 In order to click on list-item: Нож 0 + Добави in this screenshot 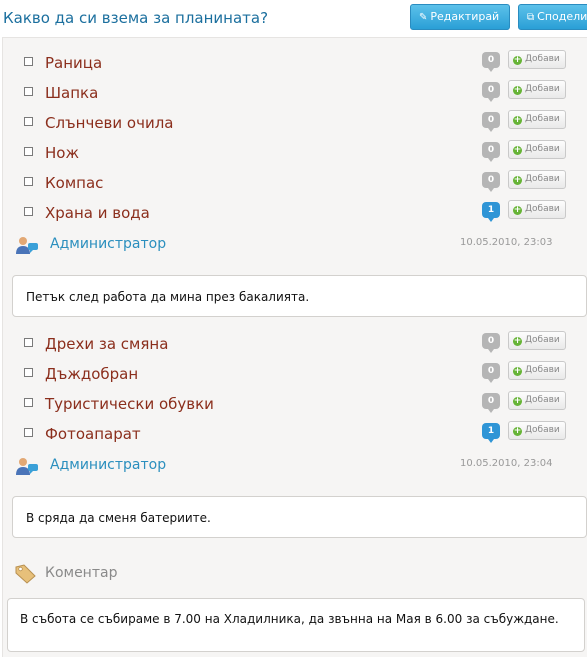, I will do `click(295, 153)`.